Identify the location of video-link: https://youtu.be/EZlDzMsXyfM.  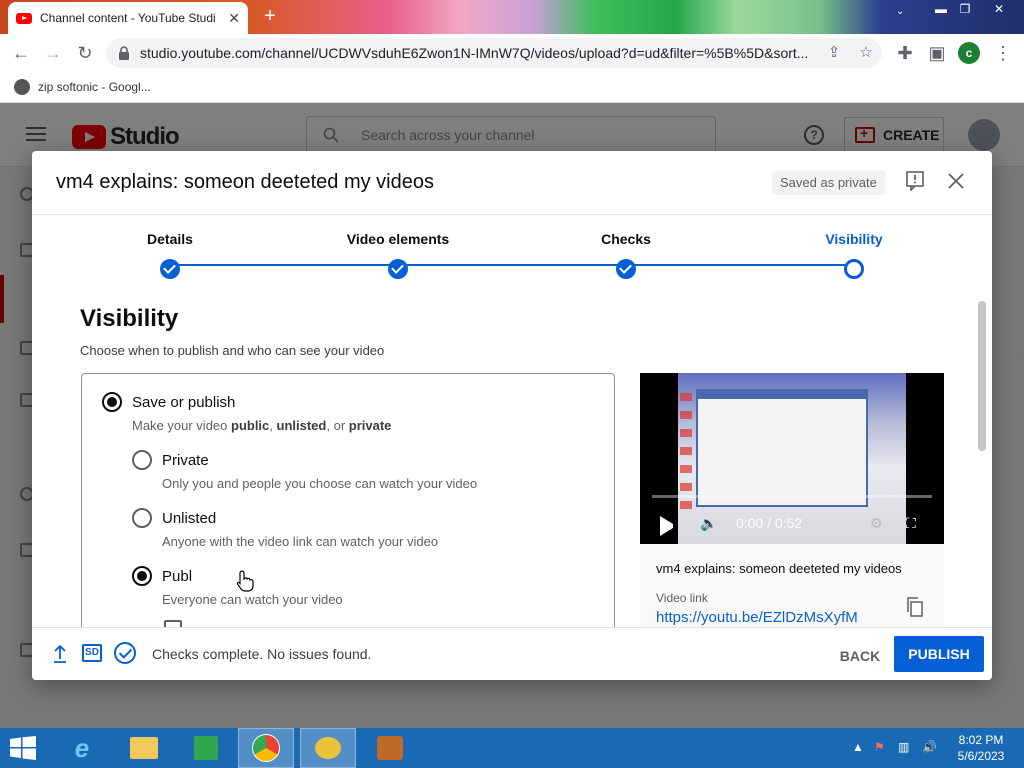
(757, 617).